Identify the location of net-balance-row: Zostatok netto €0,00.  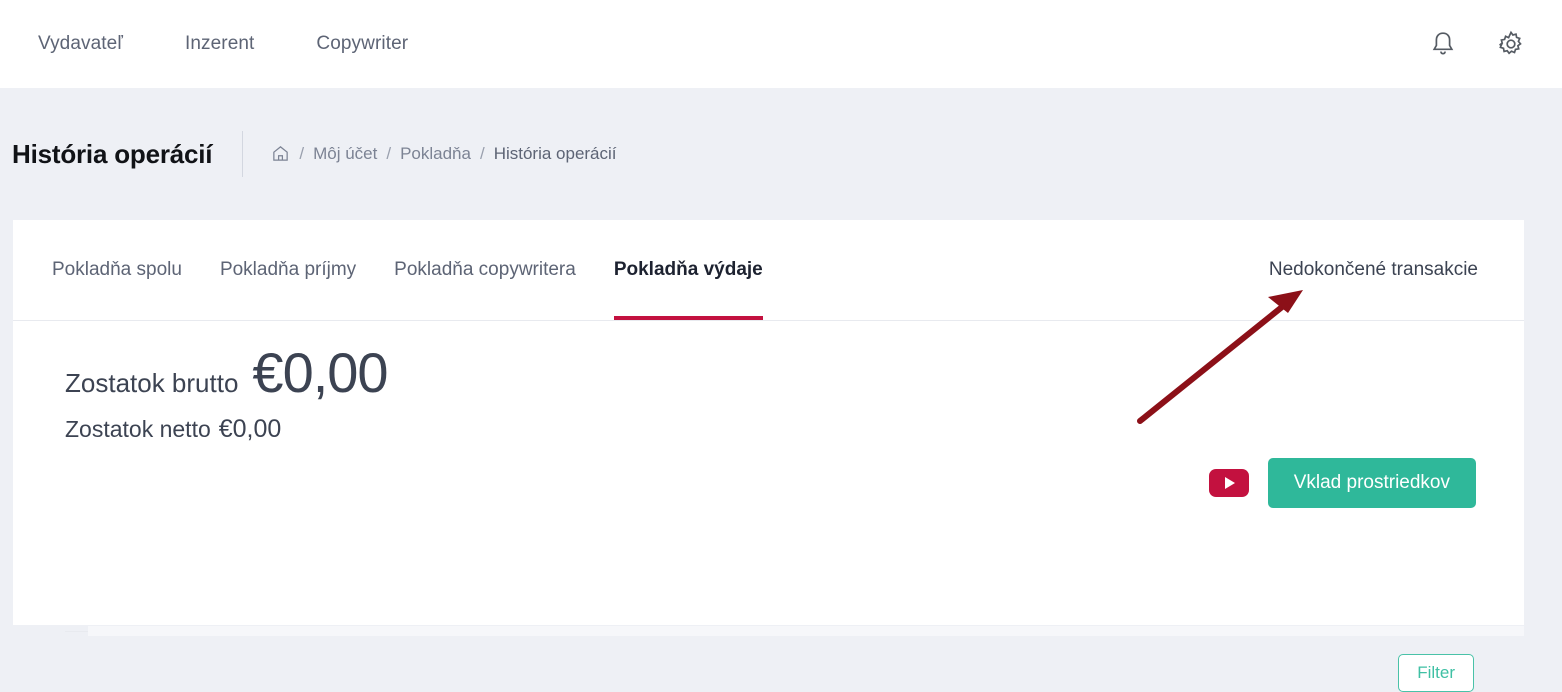
(226, 429).